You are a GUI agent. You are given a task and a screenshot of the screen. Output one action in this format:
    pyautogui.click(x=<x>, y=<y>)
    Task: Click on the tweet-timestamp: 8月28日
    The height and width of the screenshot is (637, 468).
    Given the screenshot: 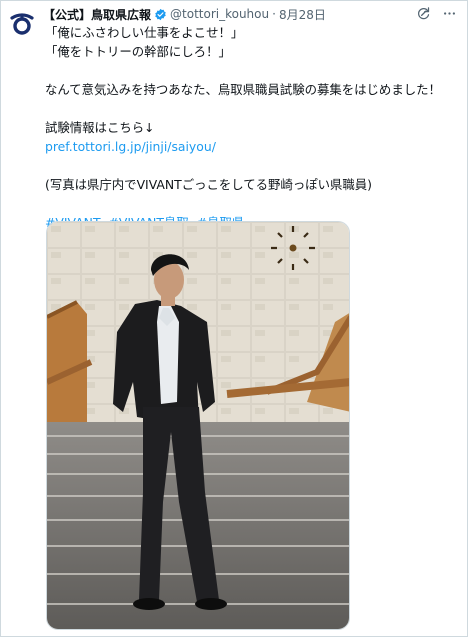 What is the action you would take?
    pyautogui.click(x=302, y=14)
    